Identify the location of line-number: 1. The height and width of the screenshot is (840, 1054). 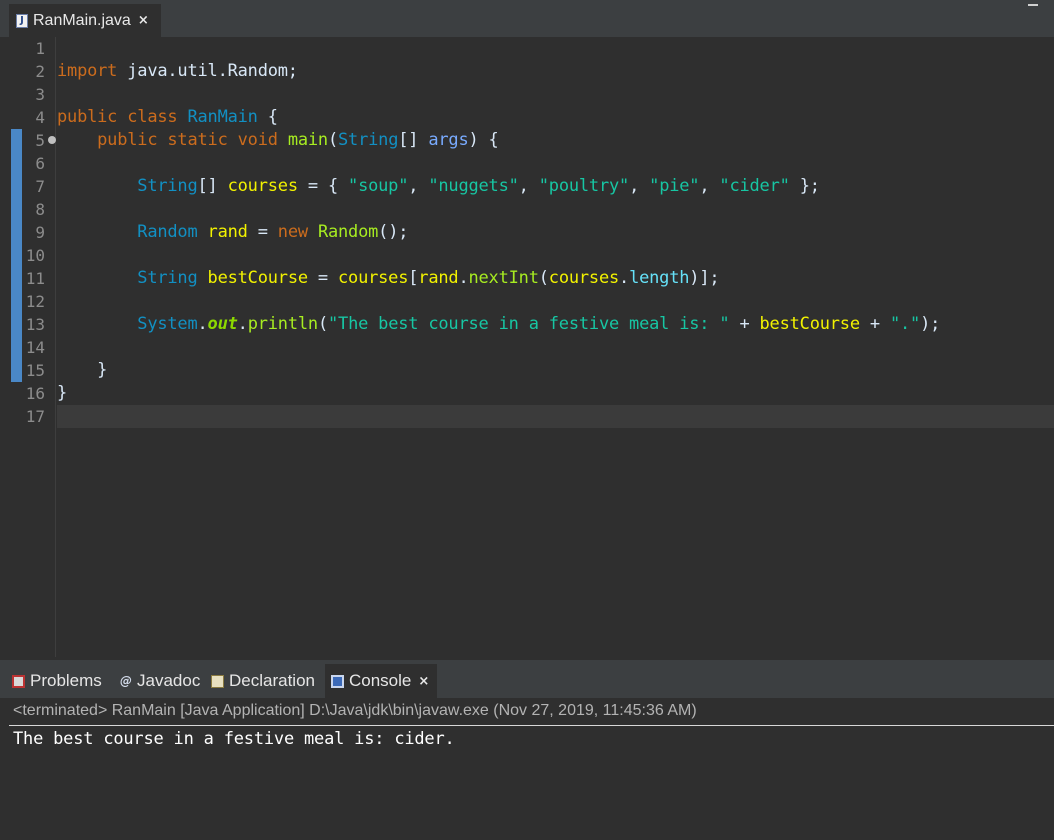
(40, 48).